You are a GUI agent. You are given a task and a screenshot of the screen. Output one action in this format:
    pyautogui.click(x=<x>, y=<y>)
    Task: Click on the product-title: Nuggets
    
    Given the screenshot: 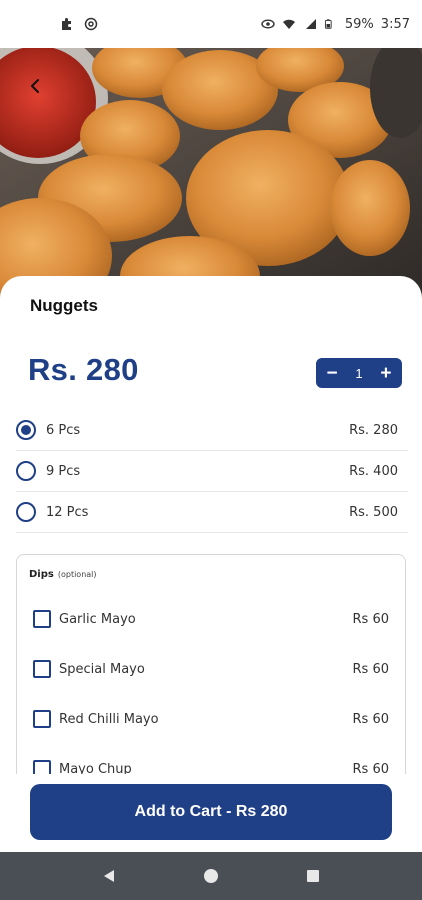 What is the action you would take?
    pyautogui.click(x=64, y=305)
    